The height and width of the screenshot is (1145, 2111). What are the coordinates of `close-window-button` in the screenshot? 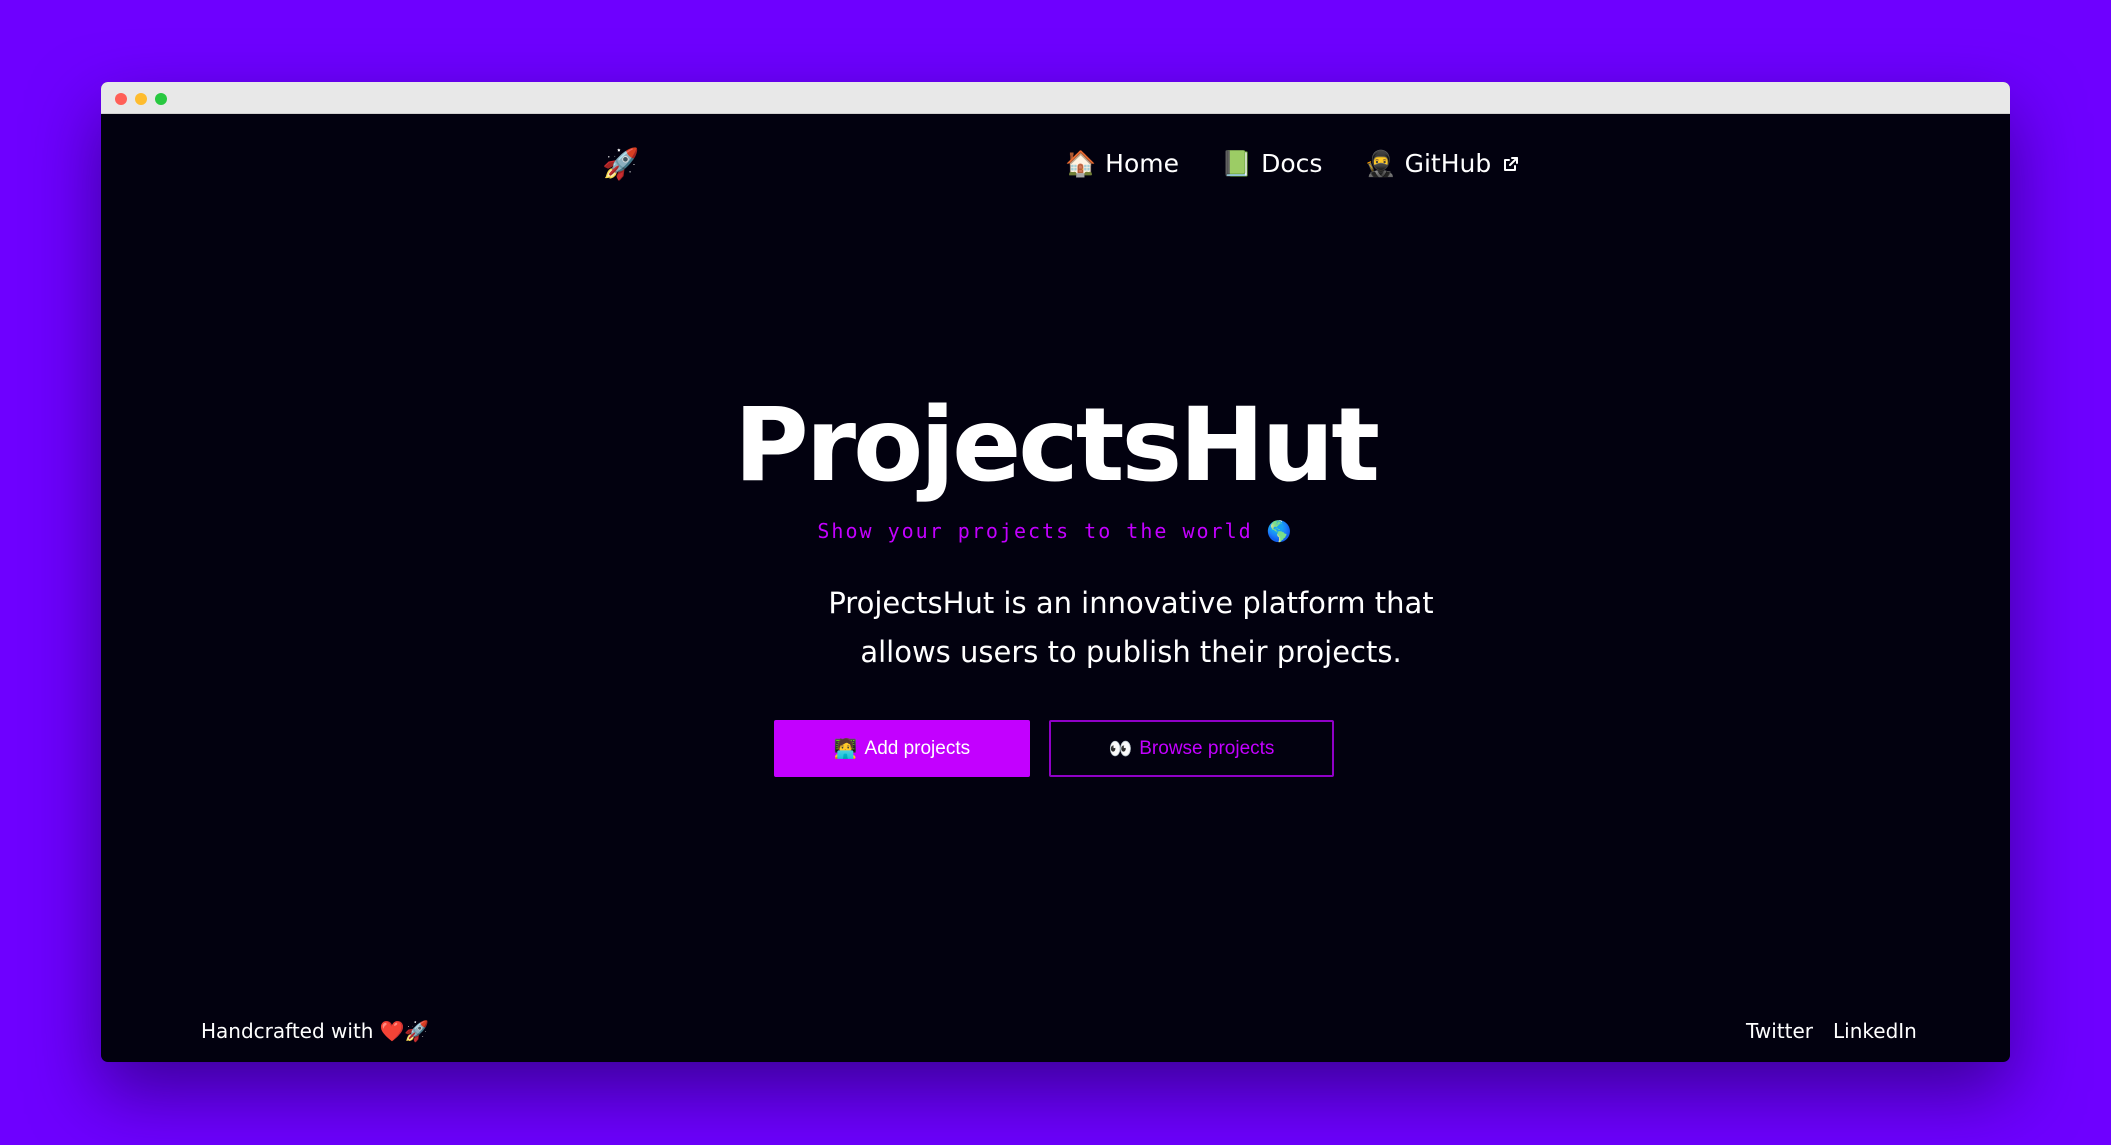 It's located at (121, 99).